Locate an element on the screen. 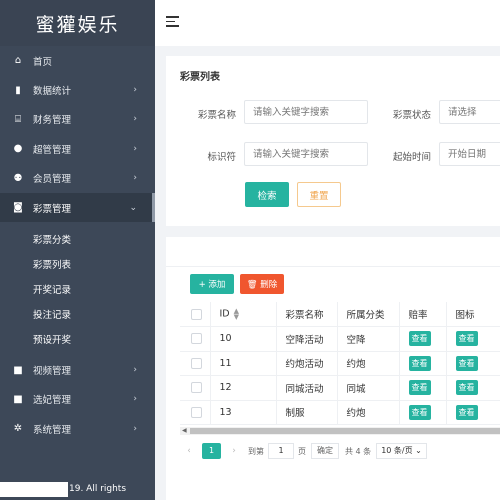 The height and width of the screenshot is (500, 500). cell-id: 12 is located at coordinates (243, 388).